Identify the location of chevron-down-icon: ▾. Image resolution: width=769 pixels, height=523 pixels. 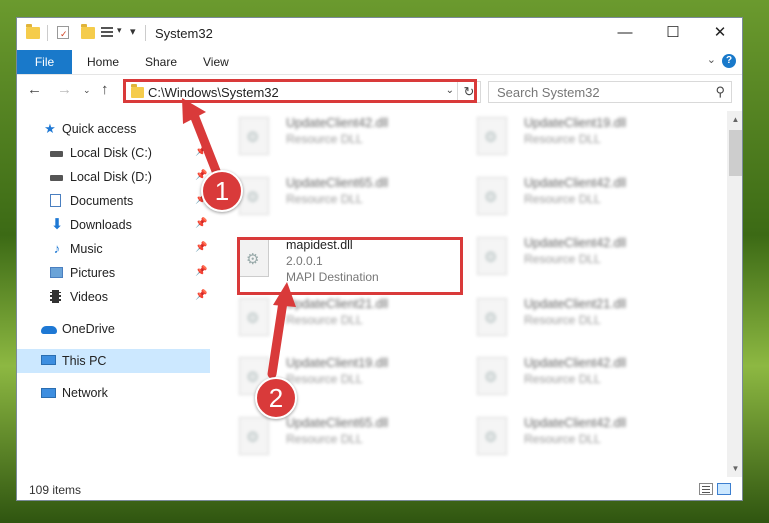
(119, 30).